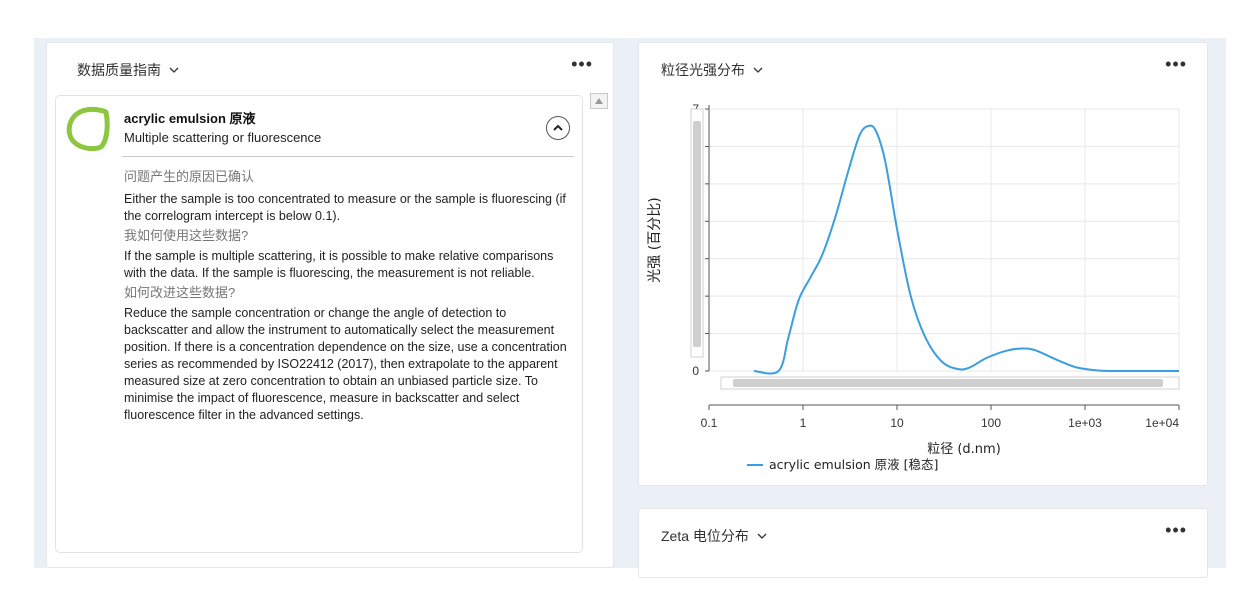  What do you see at coordinates (223, 137) in the screenshot?
I see `issue-title: Multiple scattering or fluorescence` at bounding box center [223, 137].